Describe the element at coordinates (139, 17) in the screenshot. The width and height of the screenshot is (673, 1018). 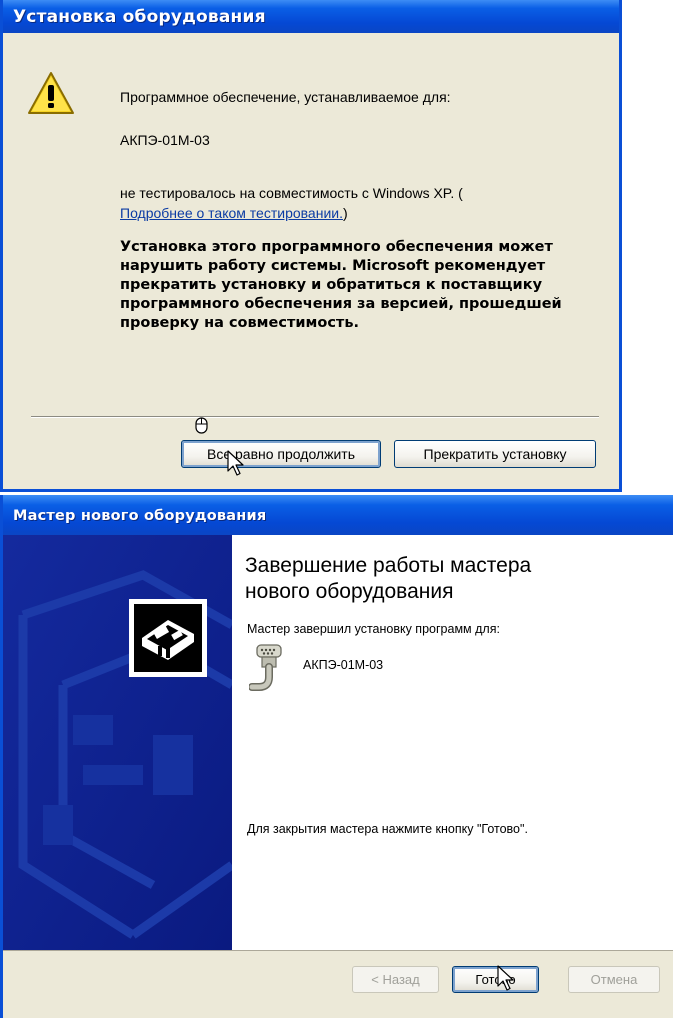
I see `window-title: Установка оборудования` at that location.